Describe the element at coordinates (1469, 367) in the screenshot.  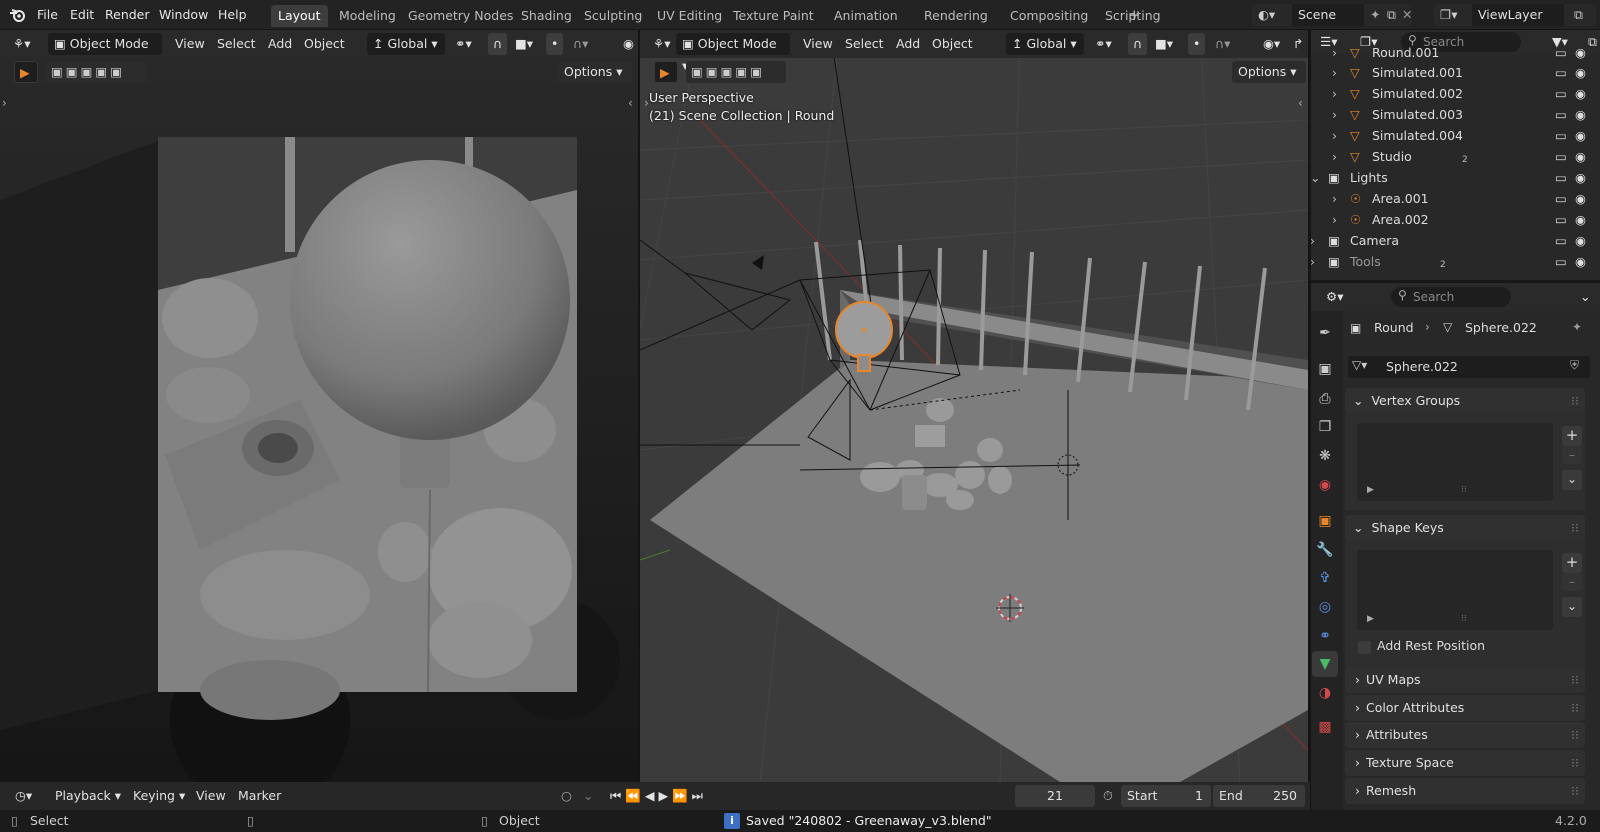
I see `mesh-data-selector: ▽▾ Sphere.022 ⛨` at that location.